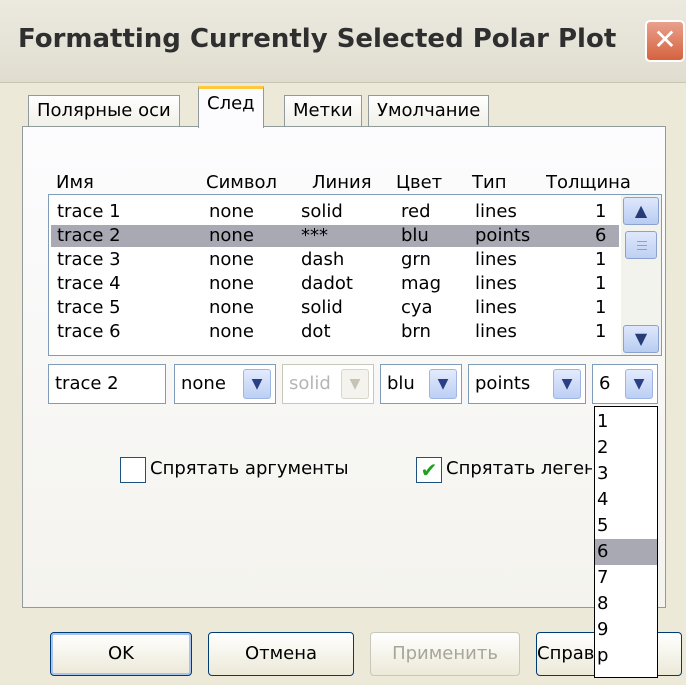  I want to click on trace-name: trace 3, so click(89, 259).